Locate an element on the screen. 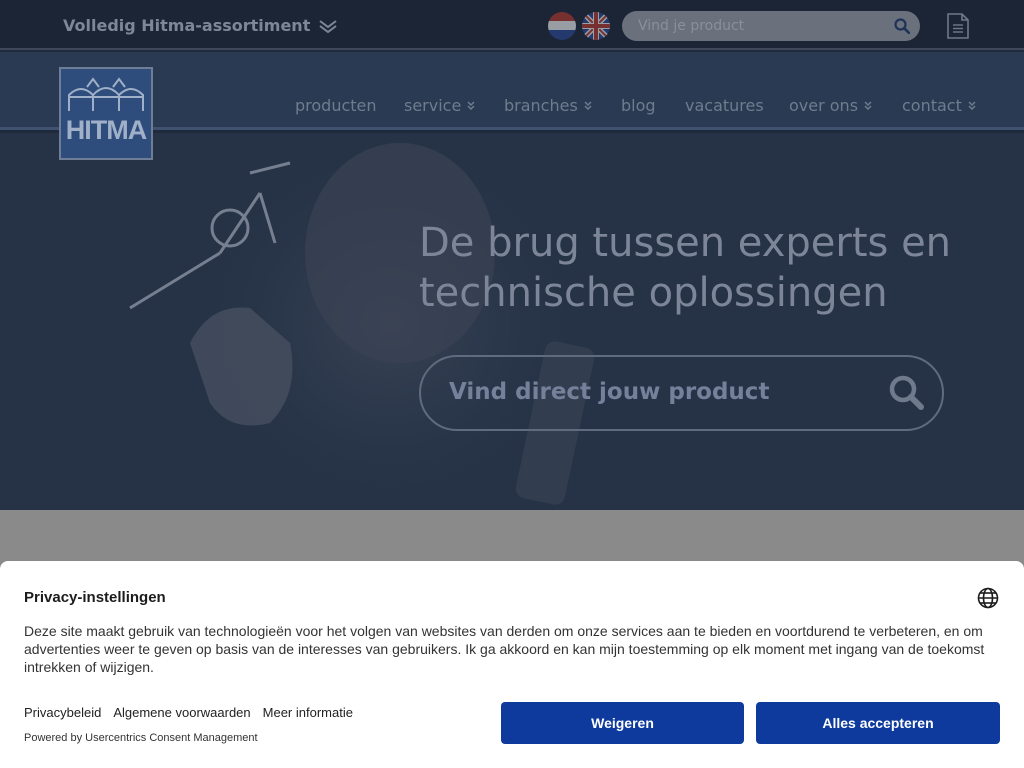  top-search-input is located at coordinates (771, 26).